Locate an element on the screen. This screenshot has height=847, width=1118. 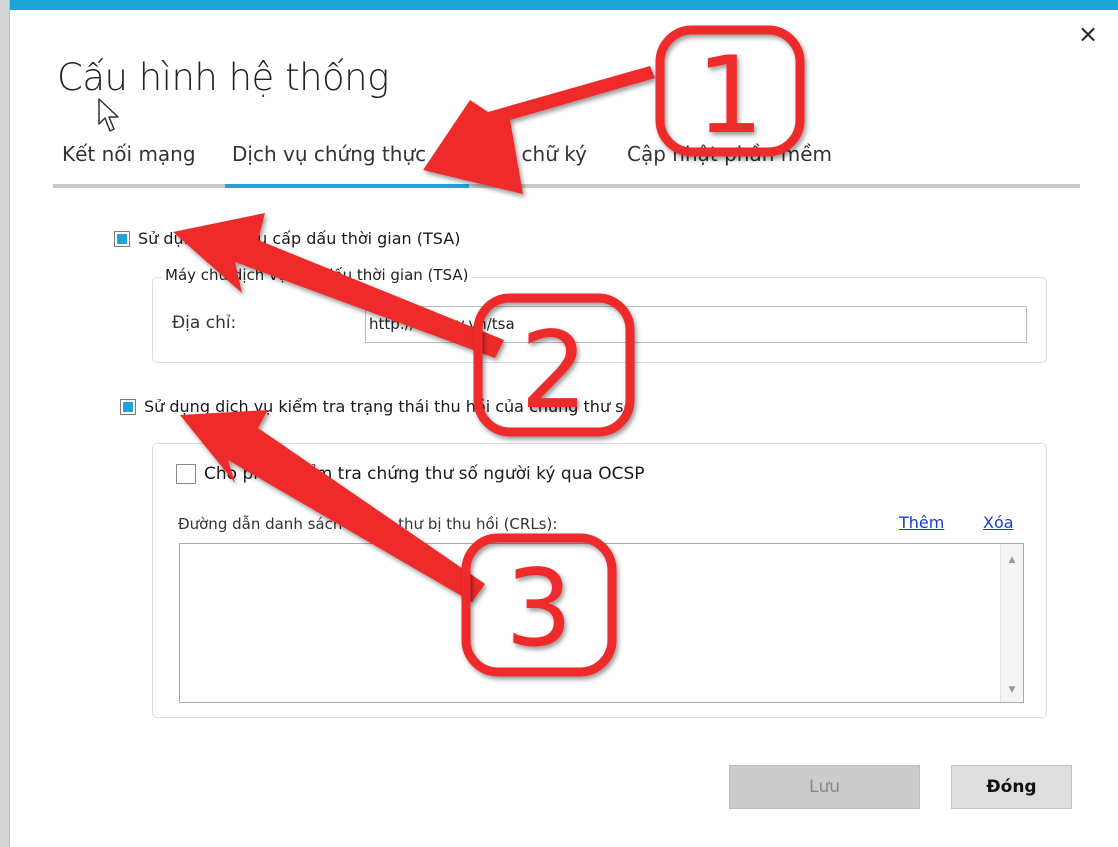
tab-certification-service: Dịch vụ chứng thực is located at coordinates (329, 154).